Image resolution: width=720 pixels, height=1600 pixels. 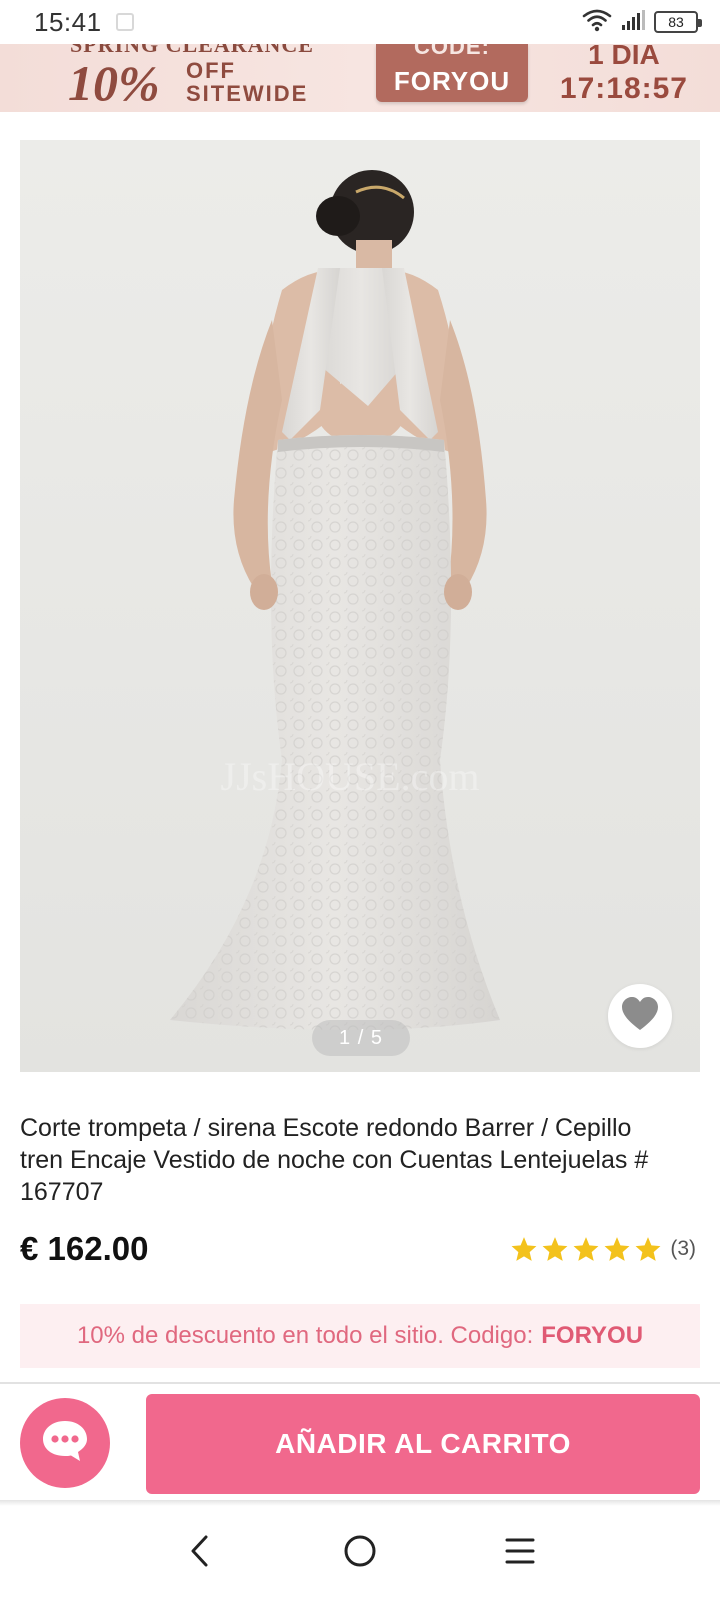 I want to click on promo-code-value: FORYOU, so click(x=452, y=81).